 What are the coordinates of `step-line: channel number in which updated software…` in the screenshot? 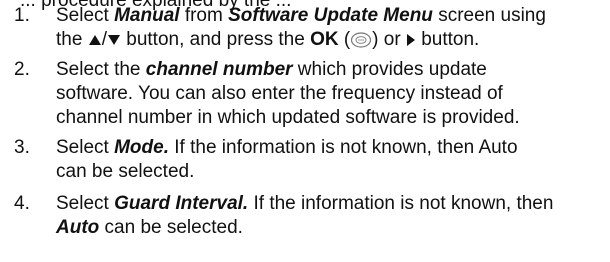 It's located at (288, 117).